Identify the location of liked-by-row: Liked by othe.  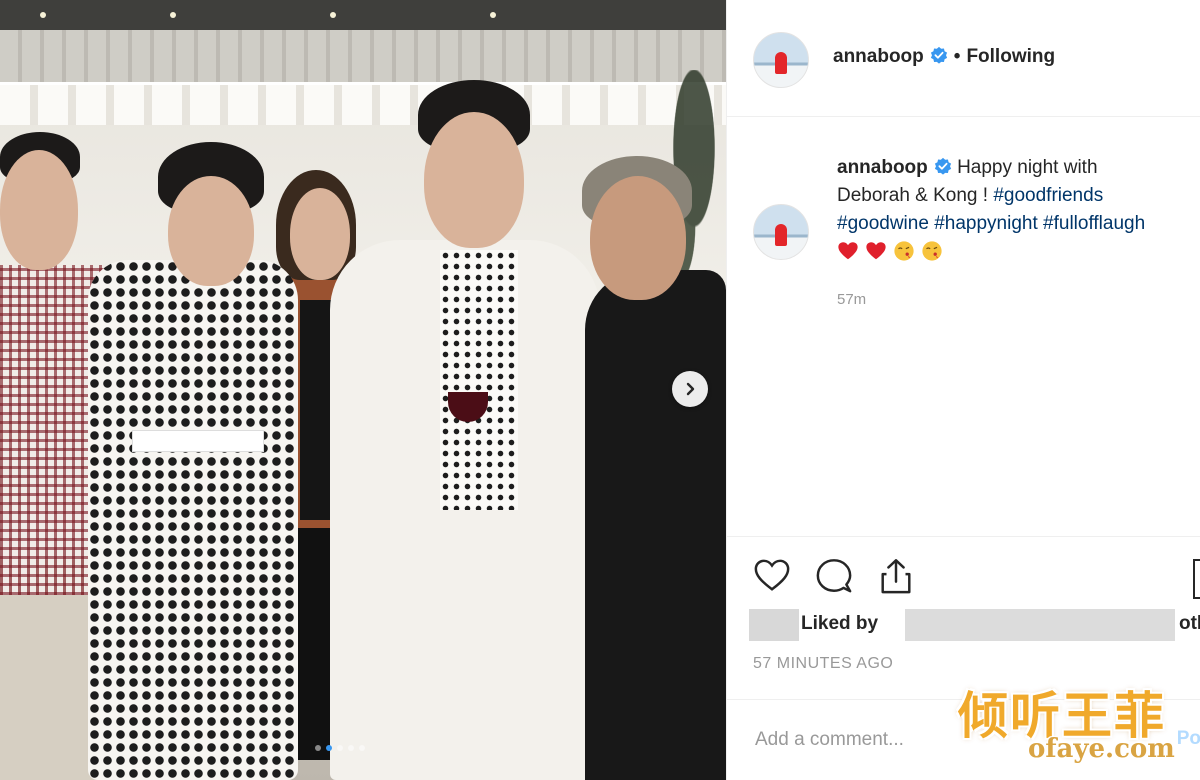
(974, 625).